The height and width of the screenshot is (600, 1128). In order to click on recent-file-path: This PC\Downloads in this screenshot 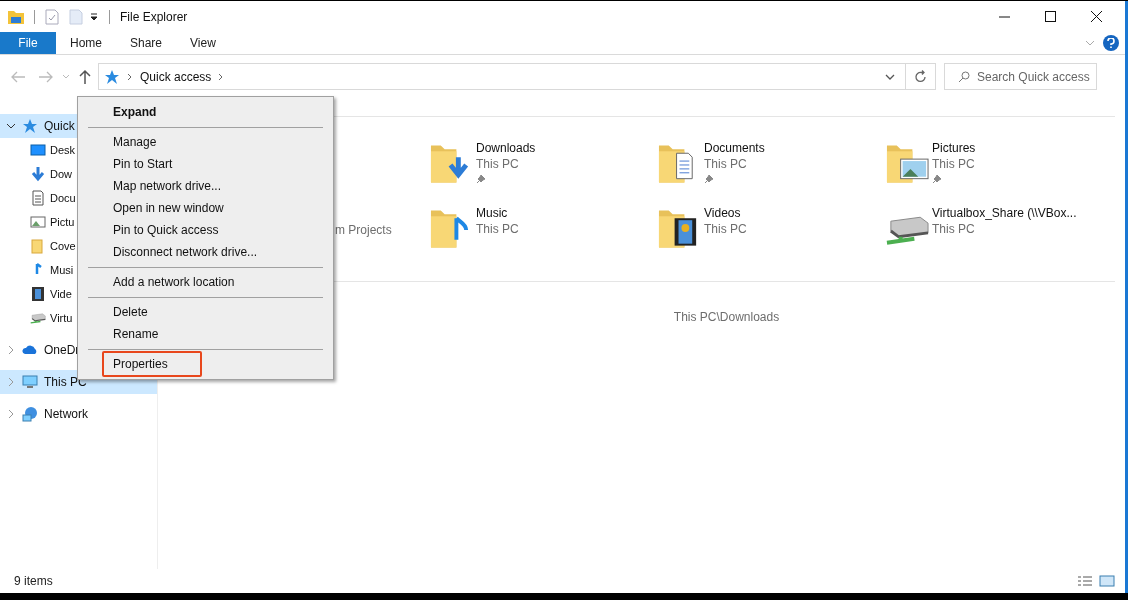, I will do `click(726, 317)`.